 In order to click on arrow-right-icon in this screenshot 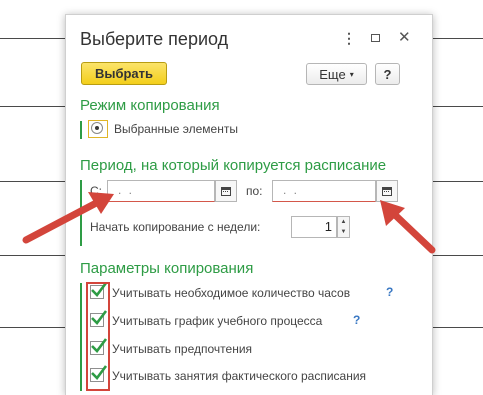, I will do `click(408, 227)`.